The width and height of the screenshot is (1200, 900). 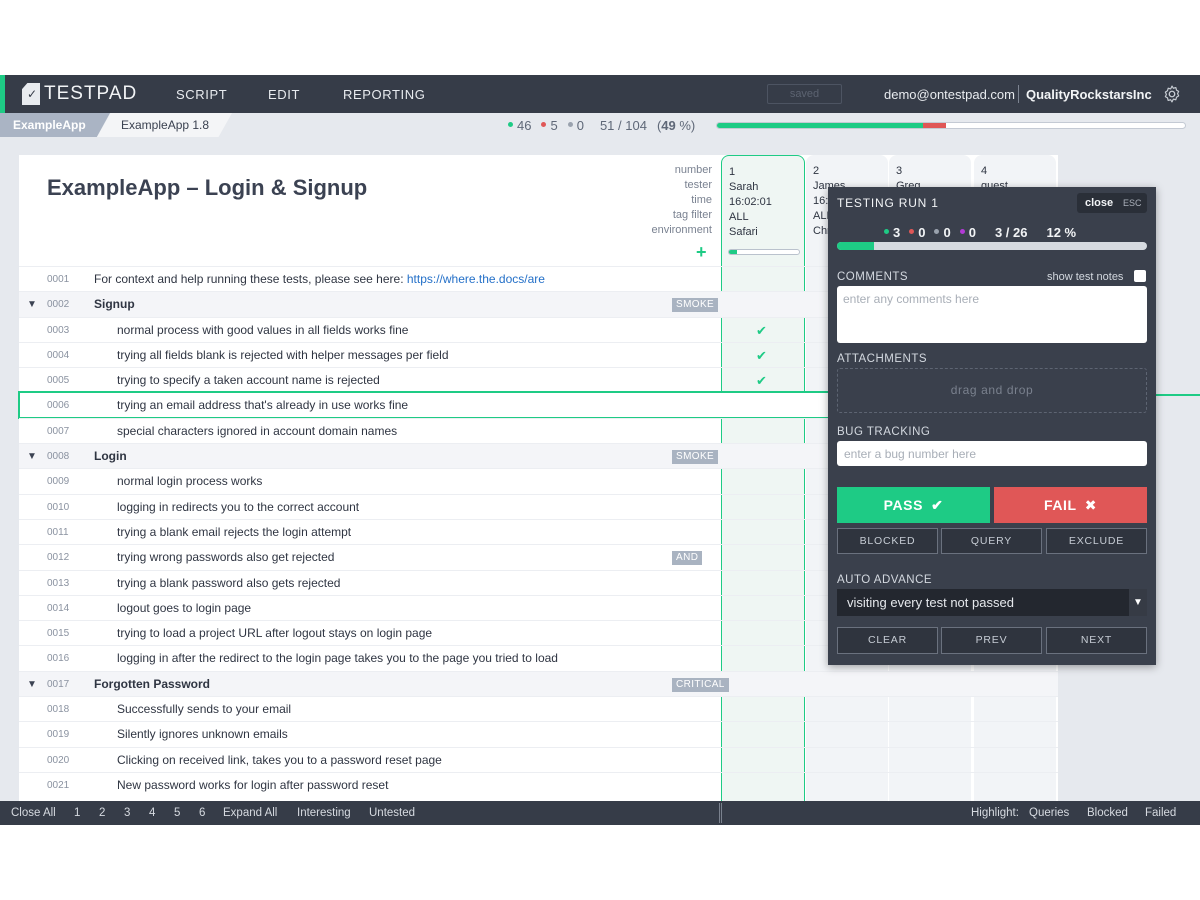 I want to click on progress-pass-fill, so click(x=820, y=125).